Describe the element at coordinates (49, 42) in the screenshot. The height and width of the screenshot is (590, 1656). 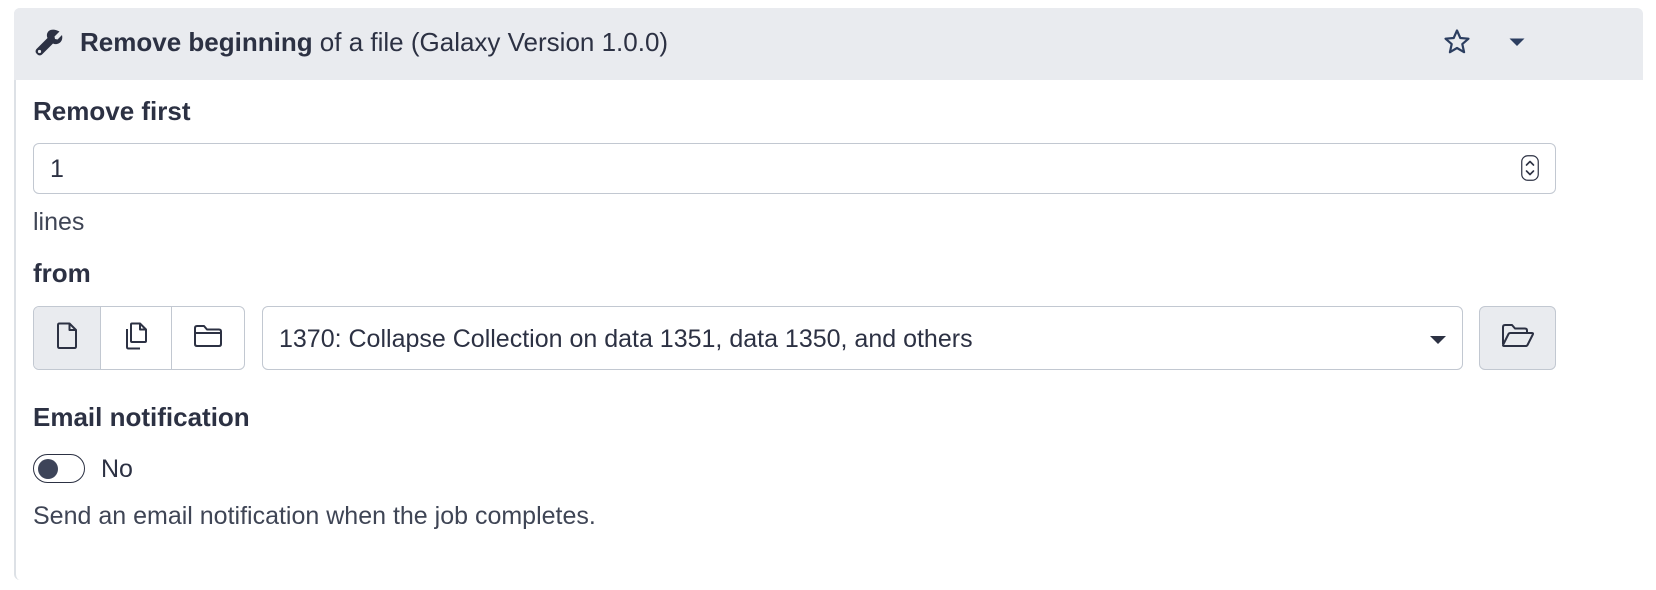
I see `wrench-icon` at that location.